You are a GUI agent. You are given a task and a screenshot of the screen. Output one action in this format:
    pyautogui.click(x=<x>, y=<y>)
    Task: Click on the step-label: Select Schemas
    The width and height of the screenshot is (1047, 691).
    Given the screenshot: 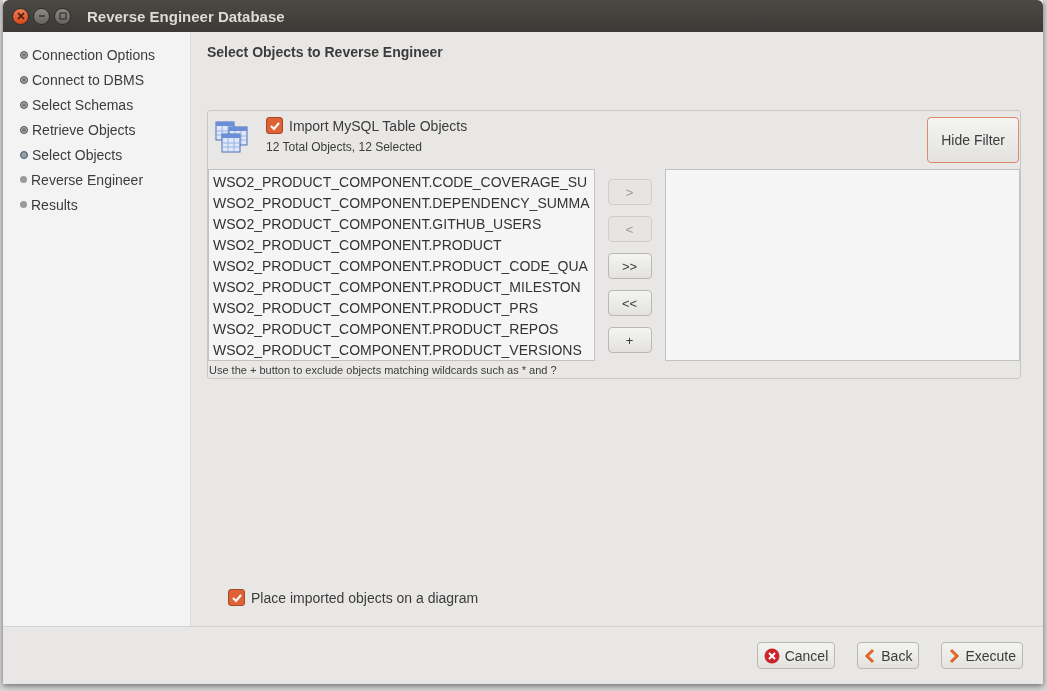 What is the action you would take?
    pyautogui.click(x=83, y=104)
    